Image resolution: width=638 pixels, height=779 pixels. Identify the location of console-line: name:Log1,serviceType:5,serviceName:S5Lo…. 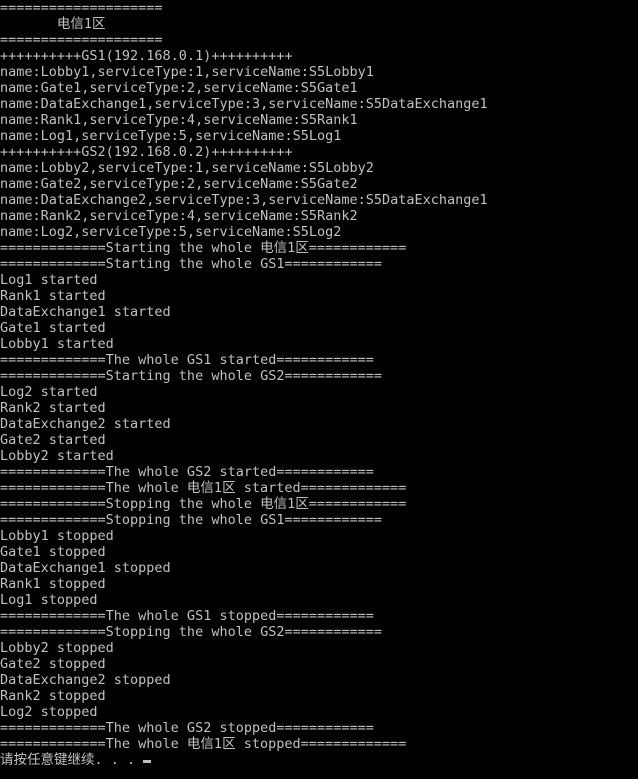
(171, 136).